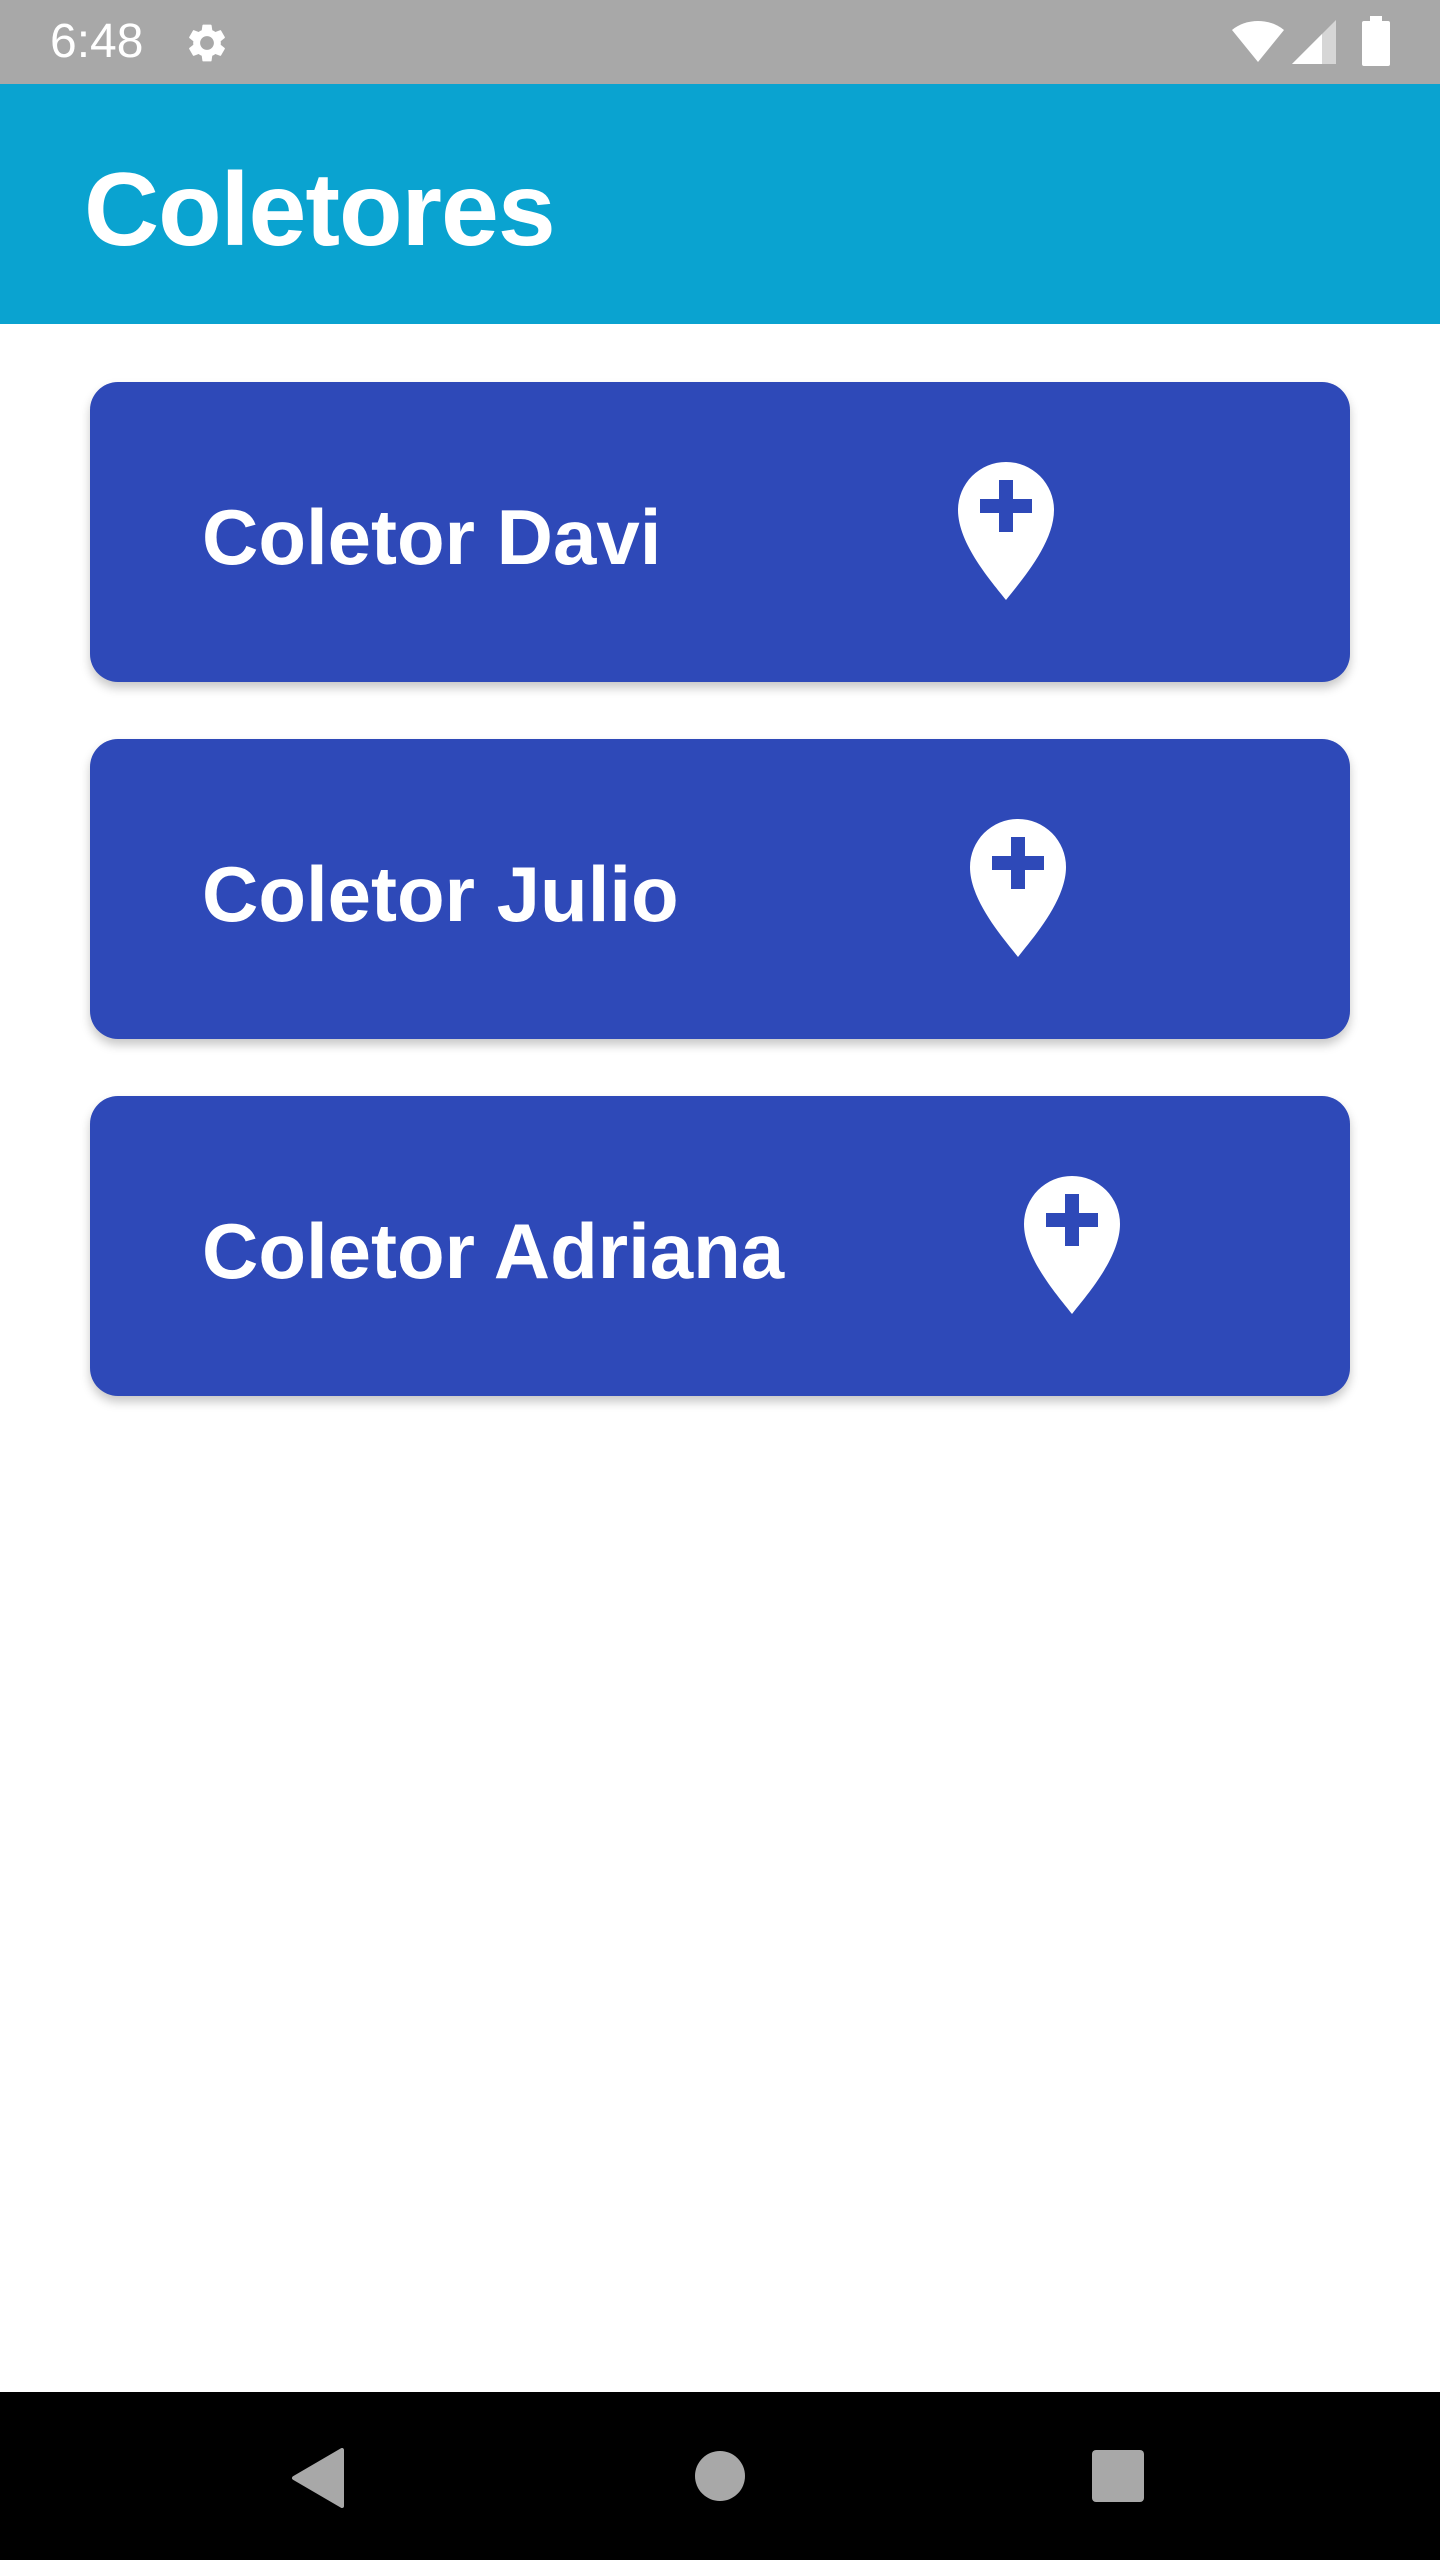 The image size is (1440, 2560). Describe the element at coordinates (1258, 41) in the screenshot. I see `wifi-icon` at that location.